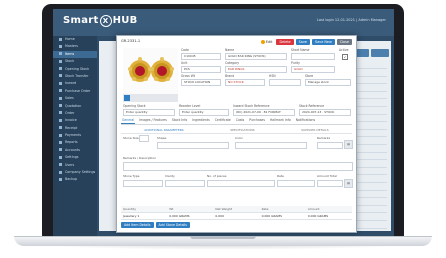 This screenshot has width=446, height=258. What do you see at coordinates (81, 20) in the screenshot?
I see `logo-text: Smart` at bounding box center [81, 20].